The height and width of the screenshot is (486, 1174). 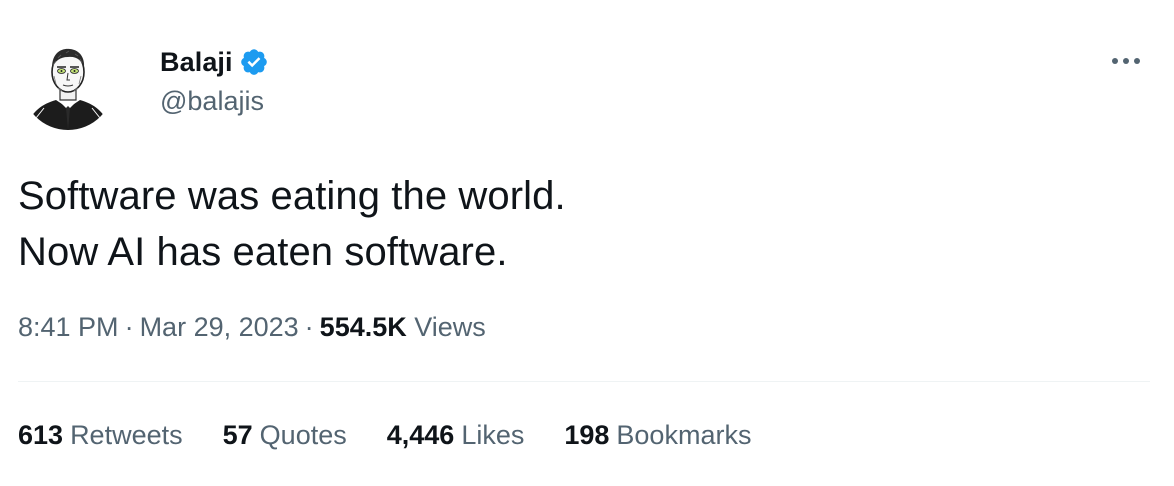 What do you see at coordinates (263, 252) in the screenshot?
I see `tweet-text-line-2: Now AI has eaten software.` at bounding box center [263, 252].